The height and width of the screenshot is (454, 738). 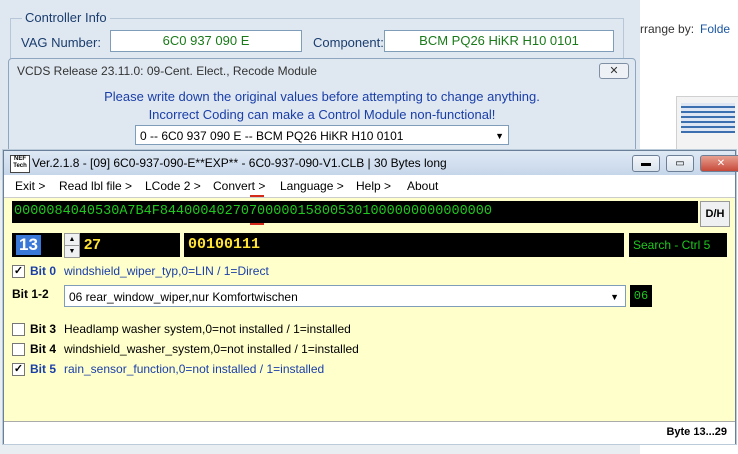 What do you see at coordinates (422, 186) in the screenshot?
I see `menu-about: About` at bounding box center [422, 186].